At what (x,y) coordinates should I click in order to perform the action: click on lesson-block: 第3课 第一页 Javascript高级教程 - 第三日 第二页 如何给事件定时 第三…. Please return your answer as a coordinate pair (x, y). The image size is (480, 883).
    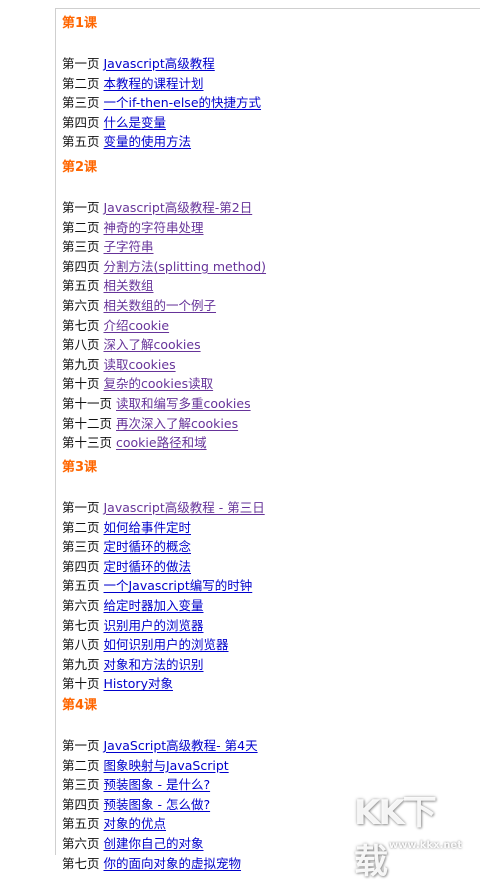
    Looking at the image, I should click on (163, 576).